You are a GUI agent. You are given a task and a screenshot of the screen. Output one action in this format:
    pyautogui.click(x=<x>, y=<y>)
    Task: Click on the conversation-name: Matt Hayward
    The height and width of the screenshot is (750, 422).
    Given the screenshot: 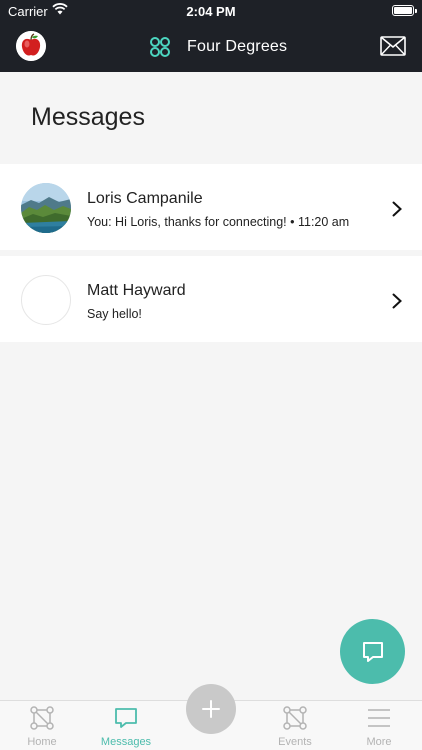 What is the action you would take?
    pyautogui.click(x=136, y=290)
    